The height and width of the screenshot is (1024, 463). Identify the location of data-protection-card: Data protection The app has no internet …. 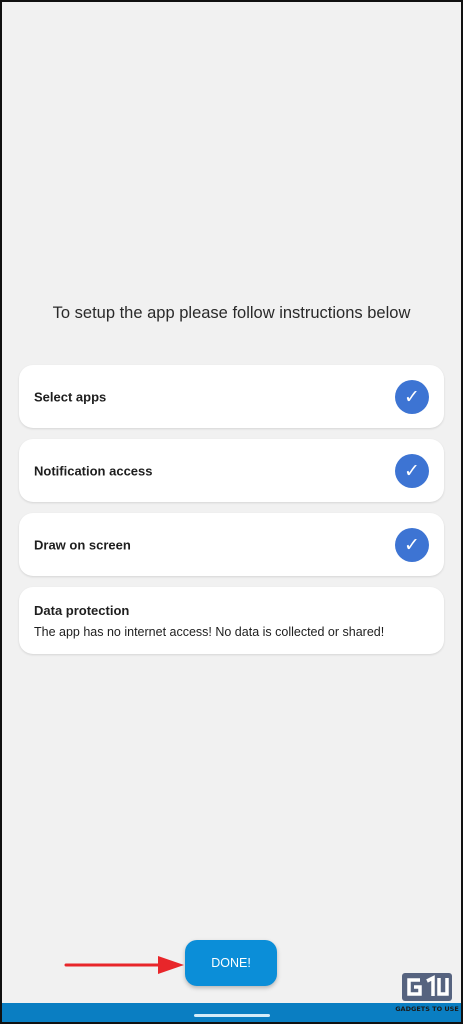
(231, 620).